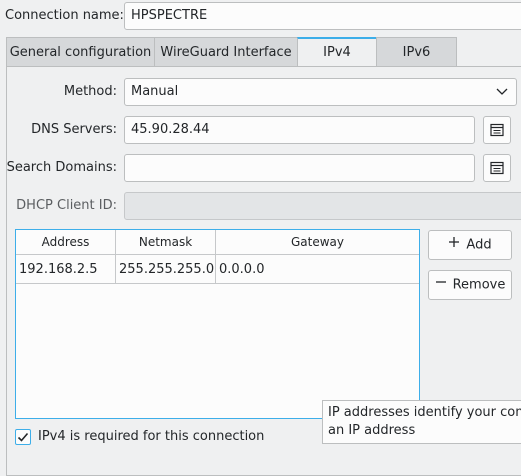 The width and height of the screenshot is (521, 476). Describe the element at coordinates (320, 92) in the screenshot. I see `method-select: Manual` at that location.